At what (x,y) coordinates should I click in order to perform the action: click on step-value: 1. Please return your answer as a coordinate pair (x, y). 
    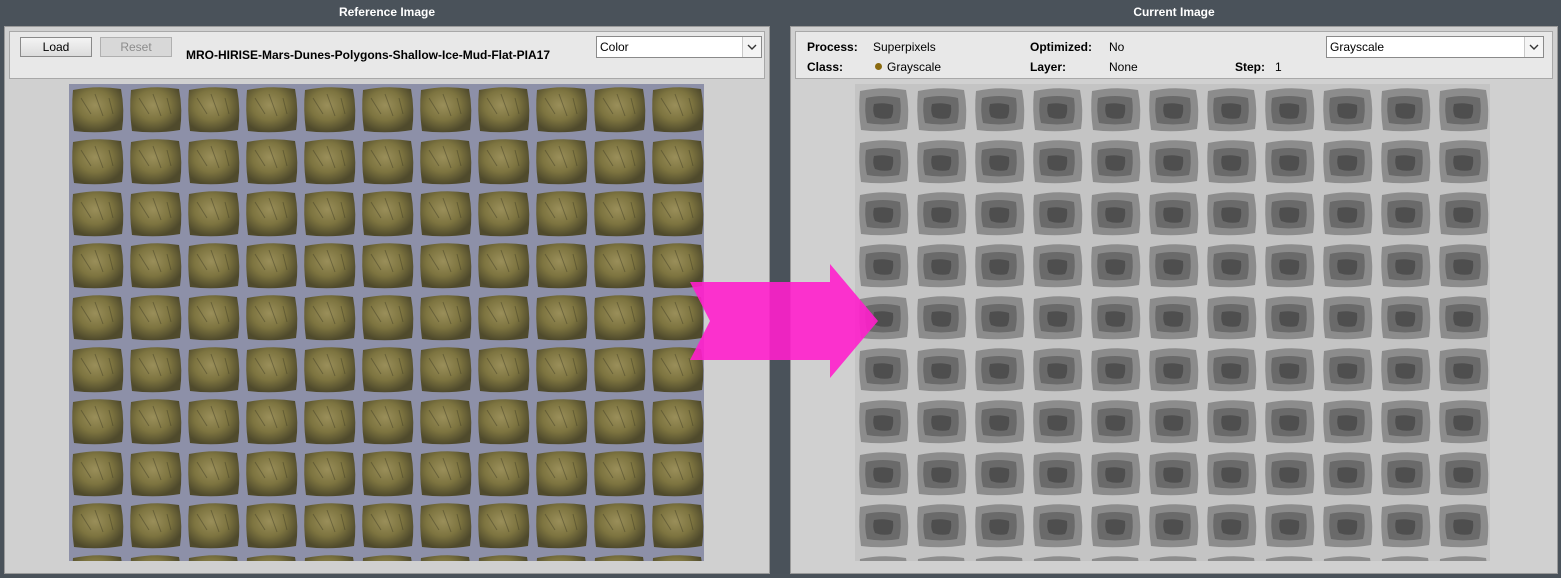
    Looking at the image, I should click on (1278, 67).